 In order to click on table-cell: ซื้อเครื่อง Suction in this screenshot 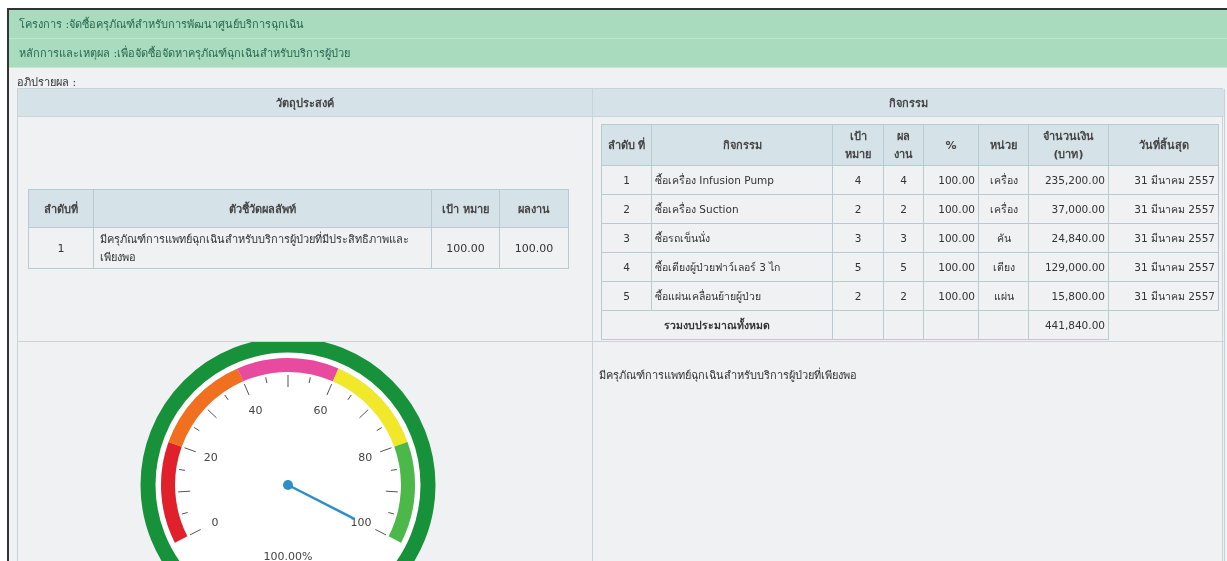, I will do `click(742, 209)`.